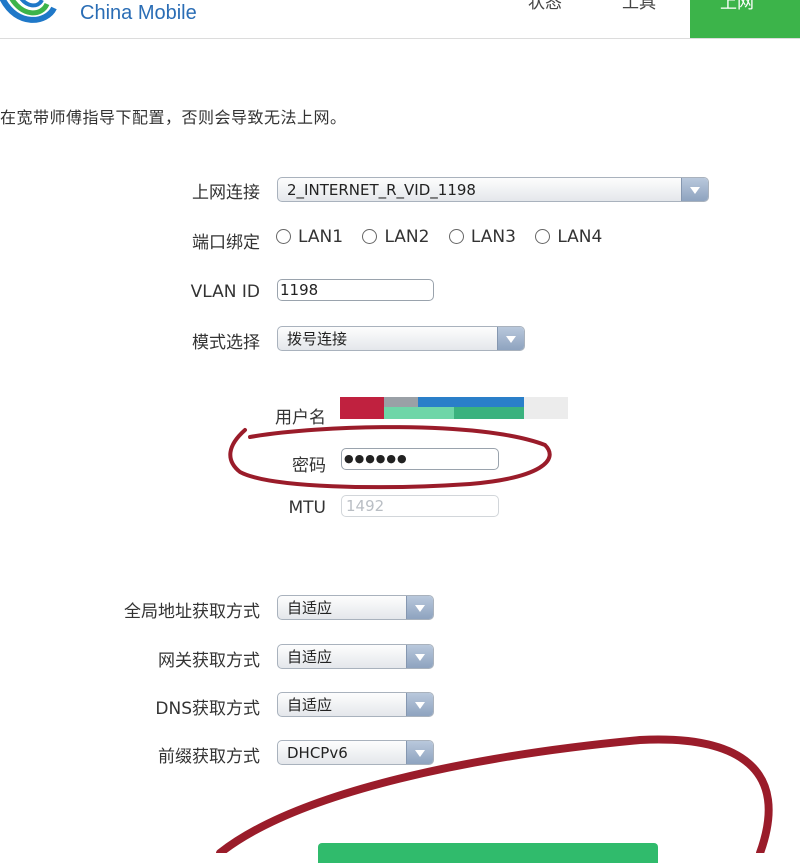 The width and height of the screenshot is (800, 863). What do you see at coordinates (446, 237) in the screenshot?
I see `port-binding-group: LAN1 LAN2 LAN3 LAN4` at bounding box center [446, 237].